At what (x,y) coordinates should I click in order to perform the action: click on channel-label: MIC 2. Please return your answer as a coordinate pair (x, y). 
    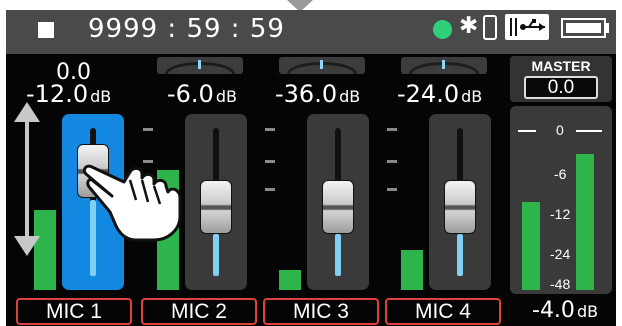
    Looking at the image, I should click on (199, 311).